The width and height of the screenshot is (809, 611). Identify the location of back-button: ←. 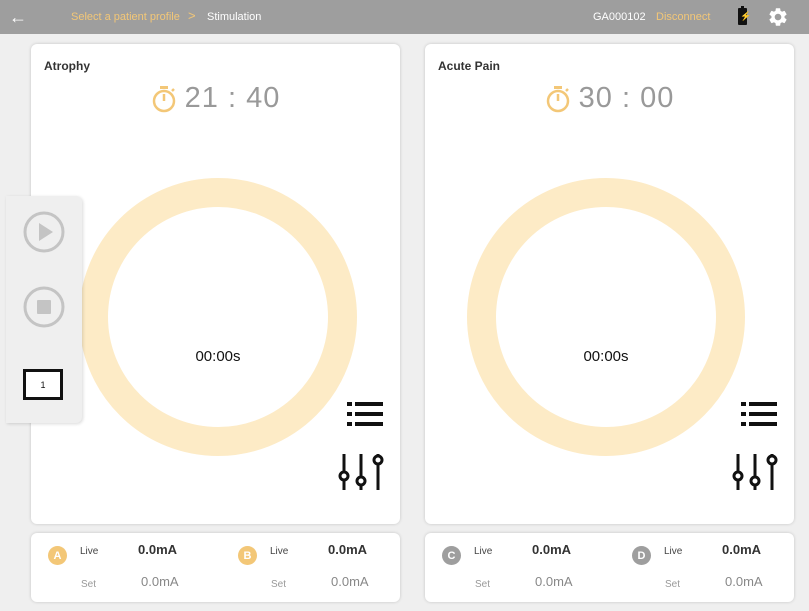
(18, 17).